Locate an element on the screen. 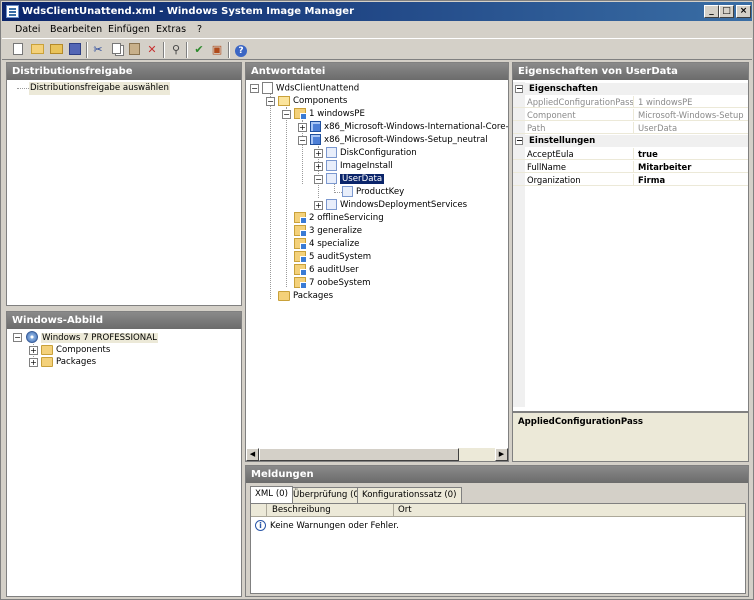 Image resolution: width=754 pixels, height=600 pixels. pass-generalize: 3 generalize is located at coordinates (328, 231).